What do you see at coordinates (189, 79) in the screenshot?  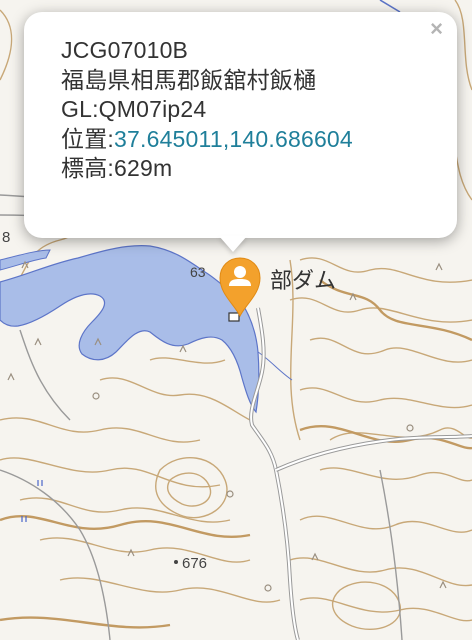 I see `address: 福島県相馬郡飯舘村飯樋` at bounding box center [189, 79].